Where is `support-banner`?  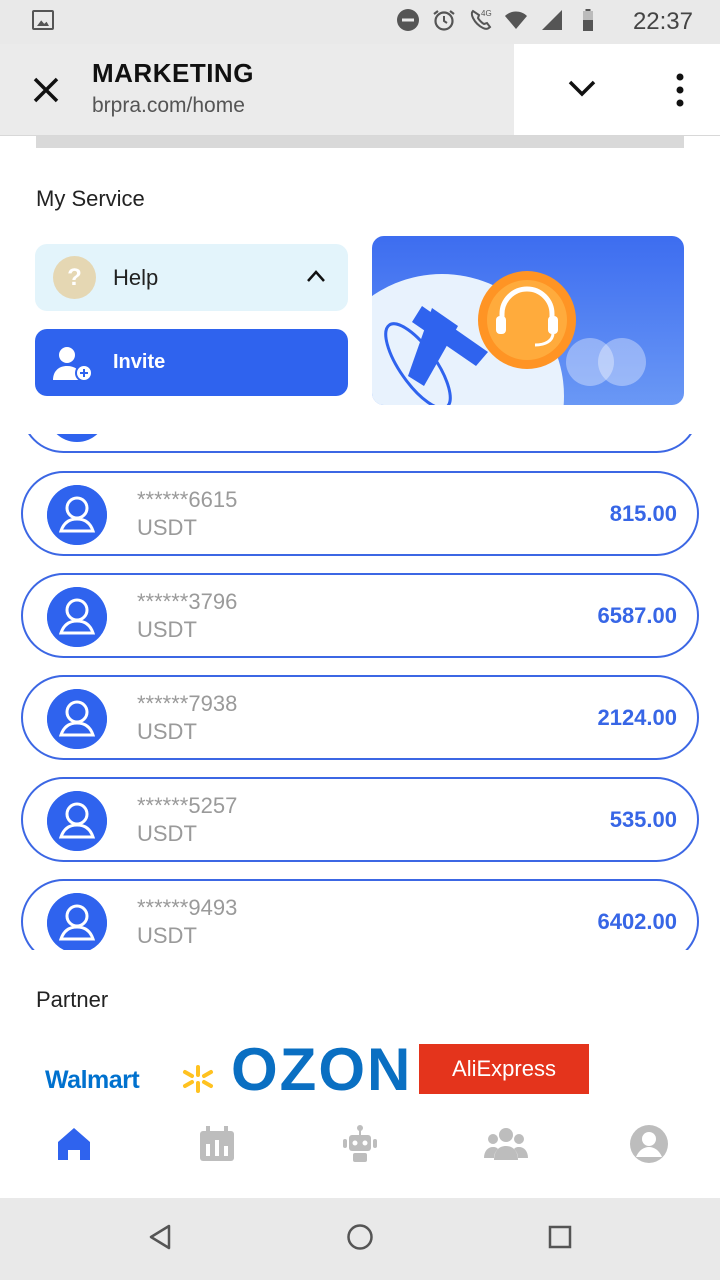
support-banner is located at coordinates (528, 320).